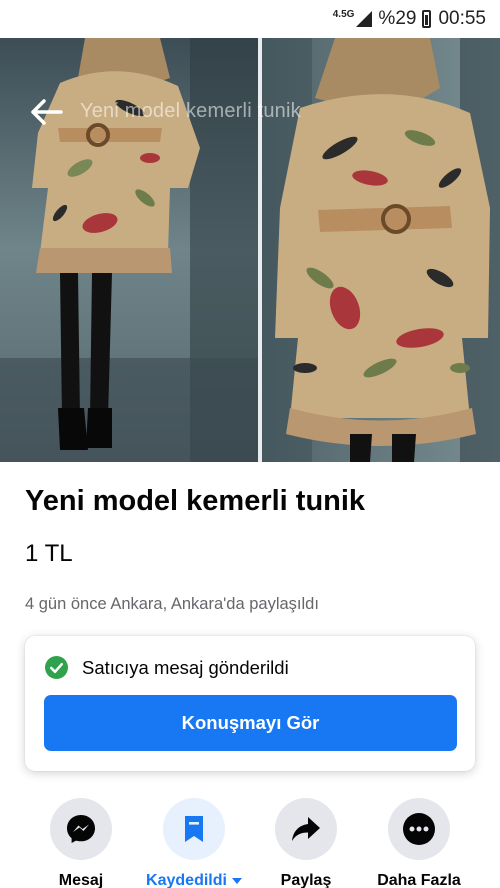  Describe the element at coordinates (306, 829) in the screenshot. I see `share-icon` at that location.